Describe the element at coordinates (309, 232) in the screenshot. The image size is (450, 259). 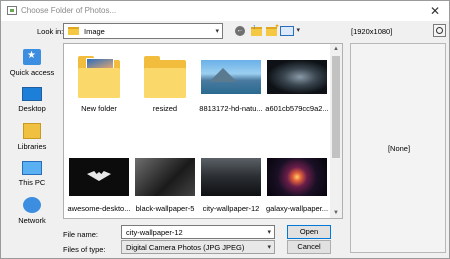
I see `open-button: Open` at that location.